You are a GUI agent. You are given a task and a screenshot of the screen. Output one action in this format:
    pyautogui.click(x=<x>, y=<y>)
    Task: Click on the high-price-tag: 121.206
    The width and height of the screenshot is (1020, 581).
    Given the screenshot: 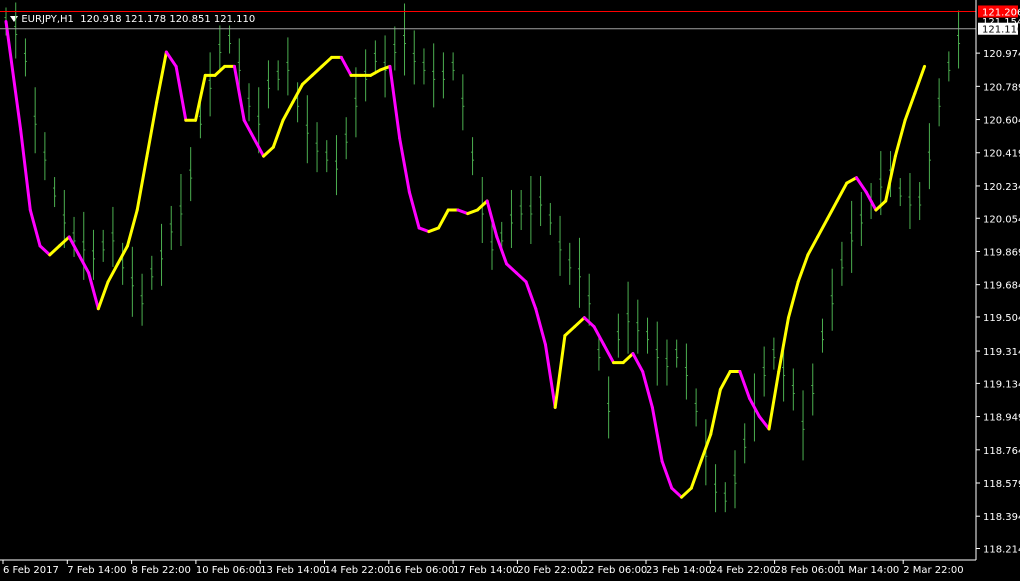 What is the action you would take?
    pyautogui.click(x=999, y=11)
    